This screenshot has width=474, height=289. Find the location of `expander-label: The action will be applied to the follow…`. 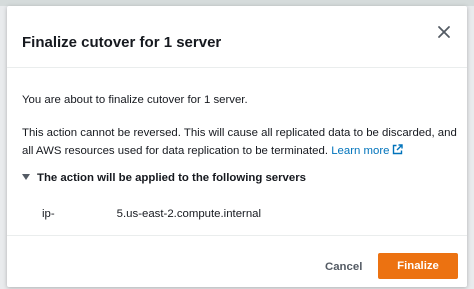

expander-label: The action will be applied to the follow… is located at coordinates (171, 178).